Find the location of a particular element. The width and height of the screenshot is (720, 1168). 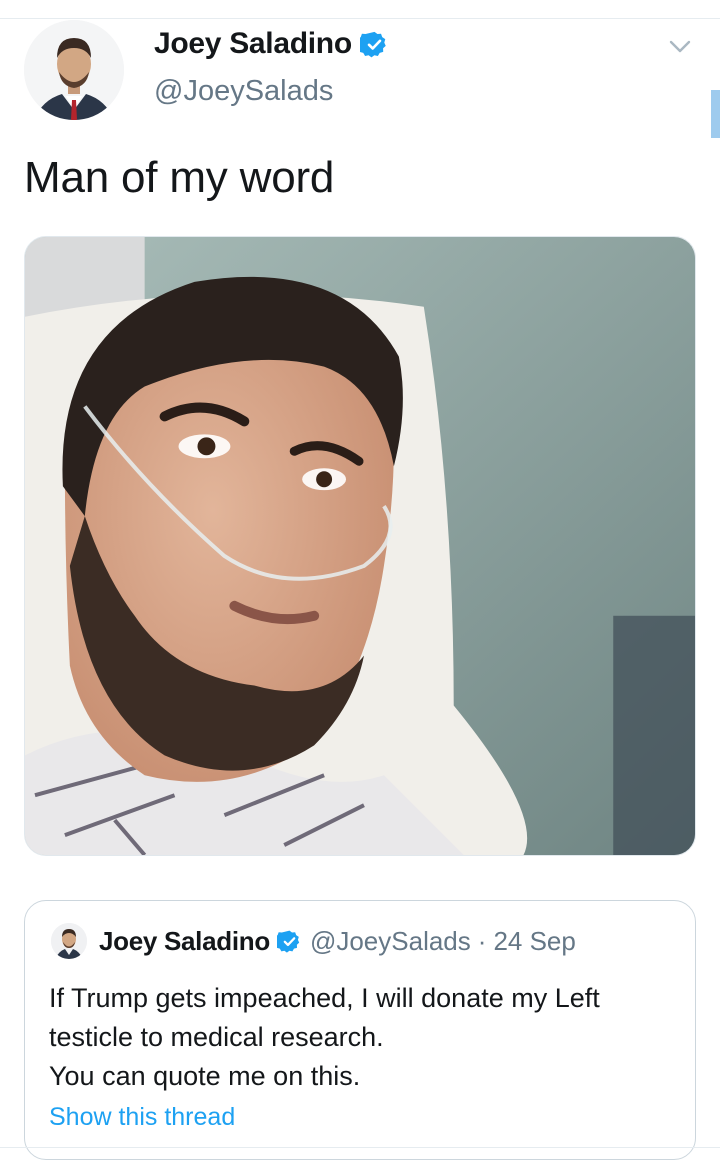

quoted-avatar is located at coordinates (69, 941).